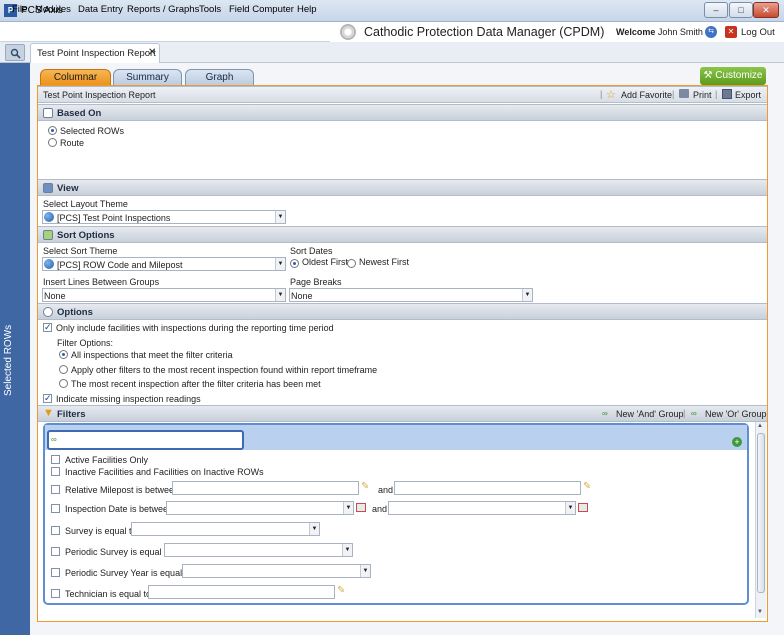  I want to click on tab-columnar: Columnar, so click(75, 77).